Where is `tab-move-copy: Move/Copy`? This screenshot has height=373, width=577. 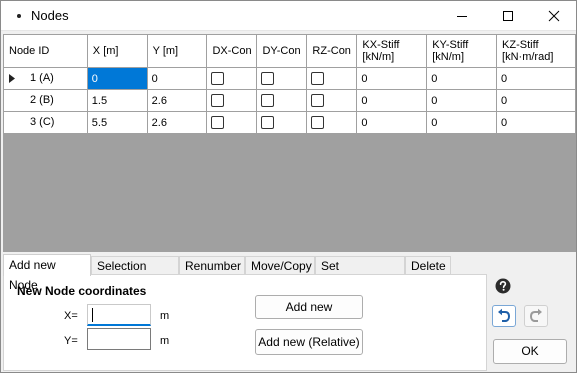 tab-move-copy: Move/Copy is located at coordinates (280, 265).